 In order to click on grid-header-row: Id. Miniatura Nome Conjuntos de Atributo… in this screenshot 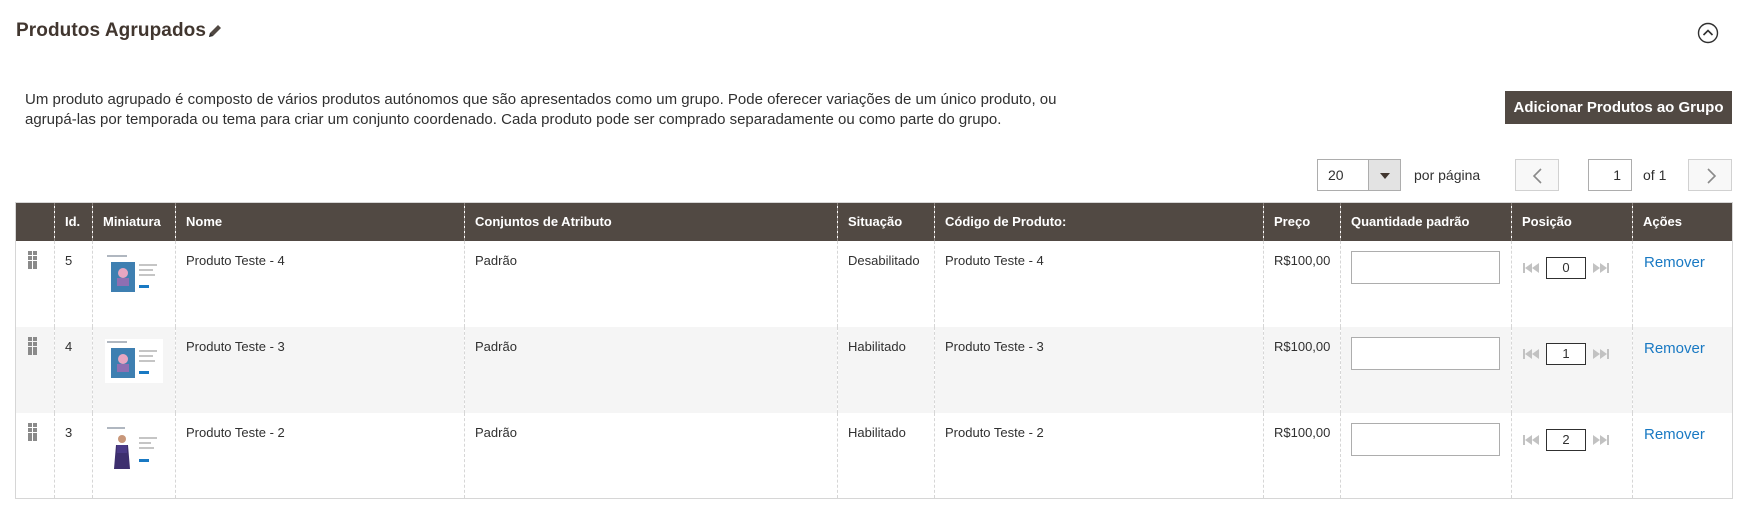, I will do `click(874, 221)`.